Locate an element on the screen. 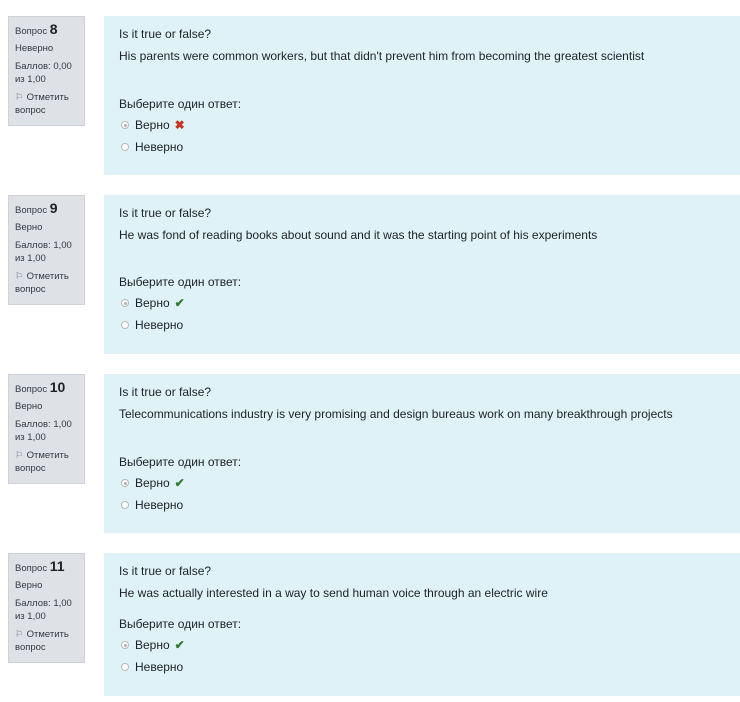 The width and height of the screenshot is (740, 702). question-number: Вопрос 11 is located at coordinates (40, 566).